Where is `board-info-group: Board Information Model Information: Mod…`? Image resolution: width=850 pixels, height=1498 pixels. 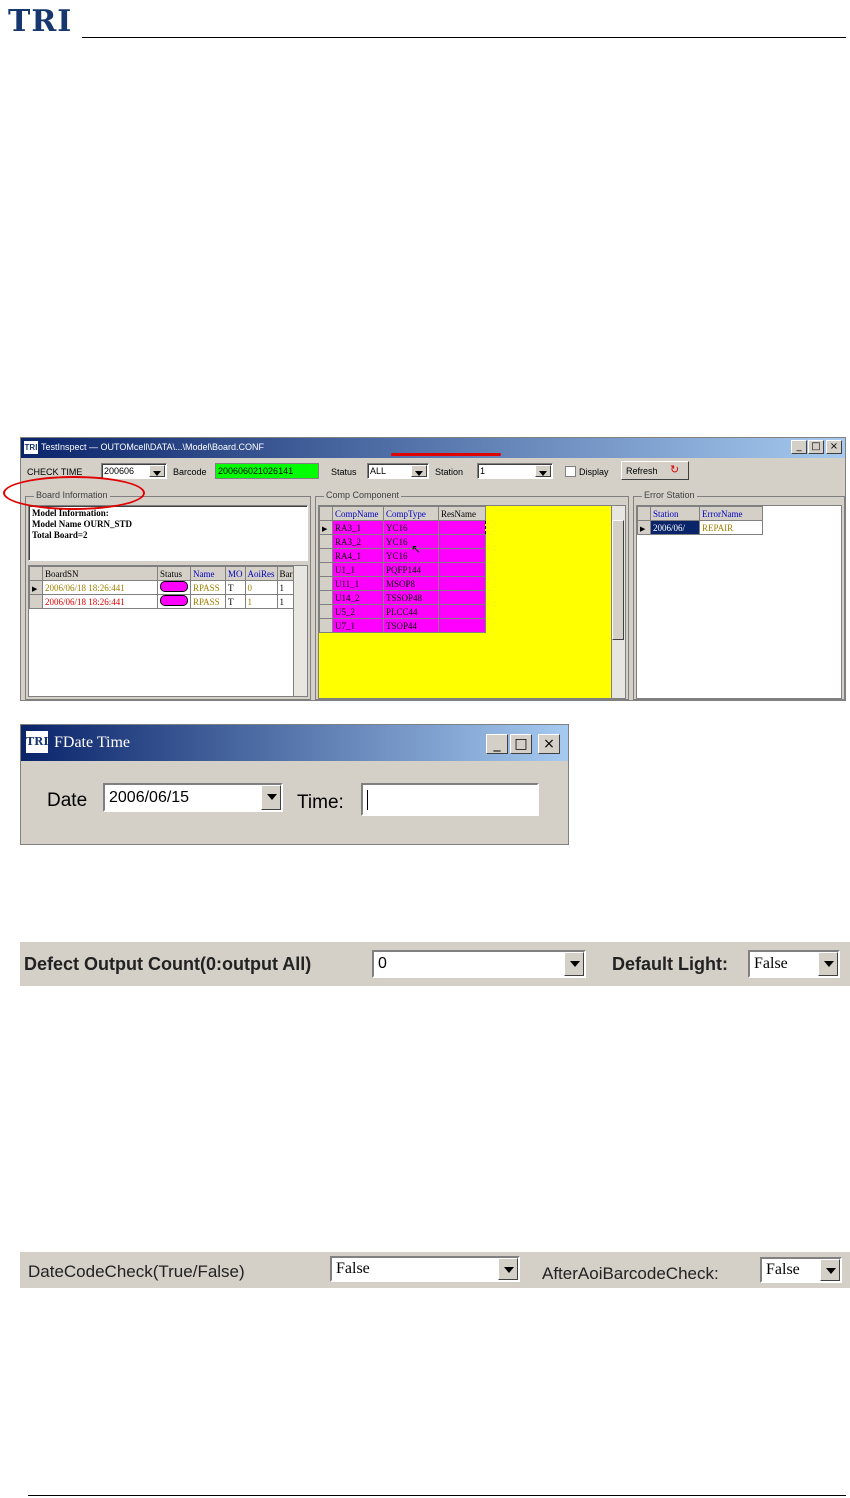 board-info-group: Board Information Model Information: Mod… is located at coordinates (168, 595).